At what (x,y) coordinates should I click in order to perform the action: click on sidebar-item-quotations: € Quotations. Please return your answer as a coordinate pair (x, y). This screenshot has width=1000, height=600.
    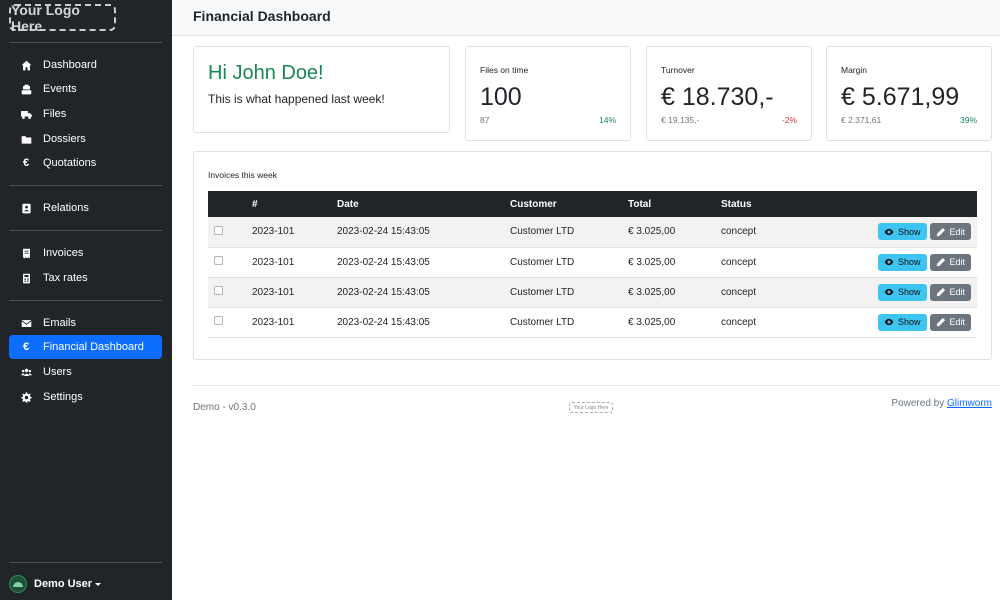
    Looking at the image, I should click on (85, 163).